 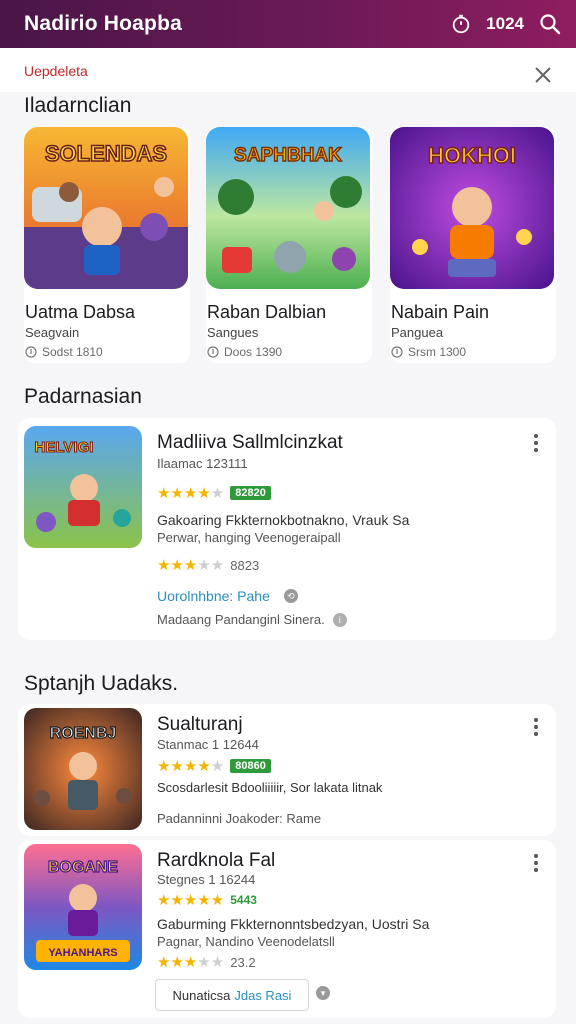 What do you see at coordinates (64, 447) in the screenshot?
I see `thumbnail-art-text: HELVIGI` at bounding box center [64, 447].